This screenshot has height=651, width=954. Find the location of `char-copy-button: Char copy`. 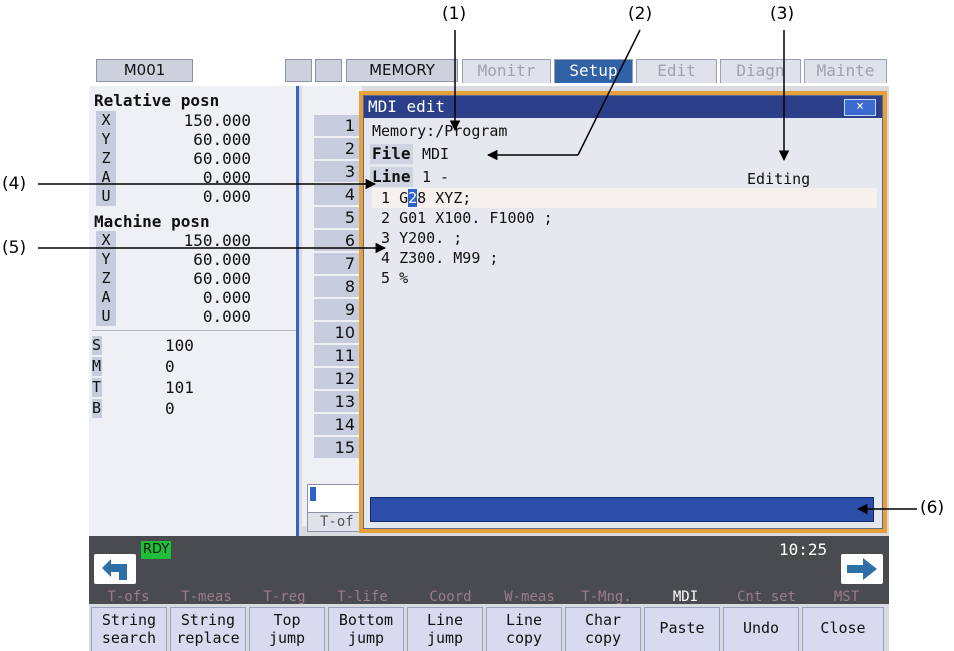

char-copy-button: Char copy is located at coordinates (603, 629).